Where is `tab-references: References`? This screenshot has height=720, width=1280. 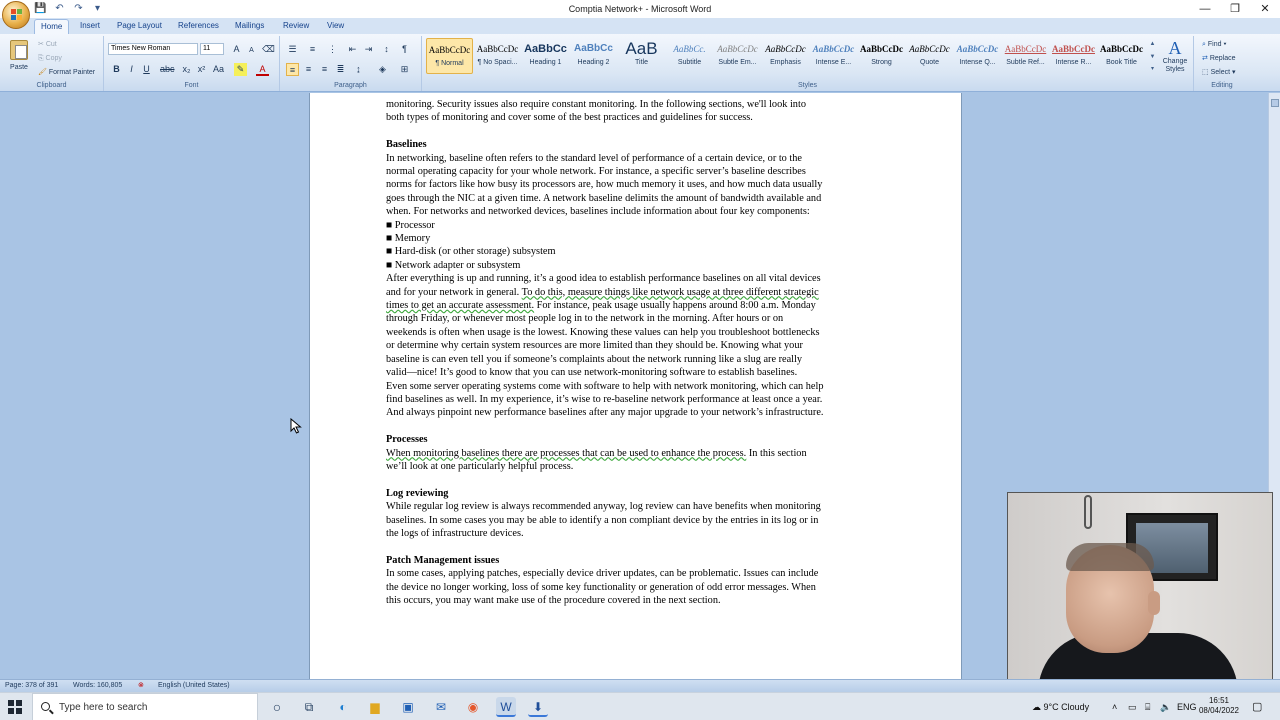 tab-references: References is located at coordinates (198, 26).